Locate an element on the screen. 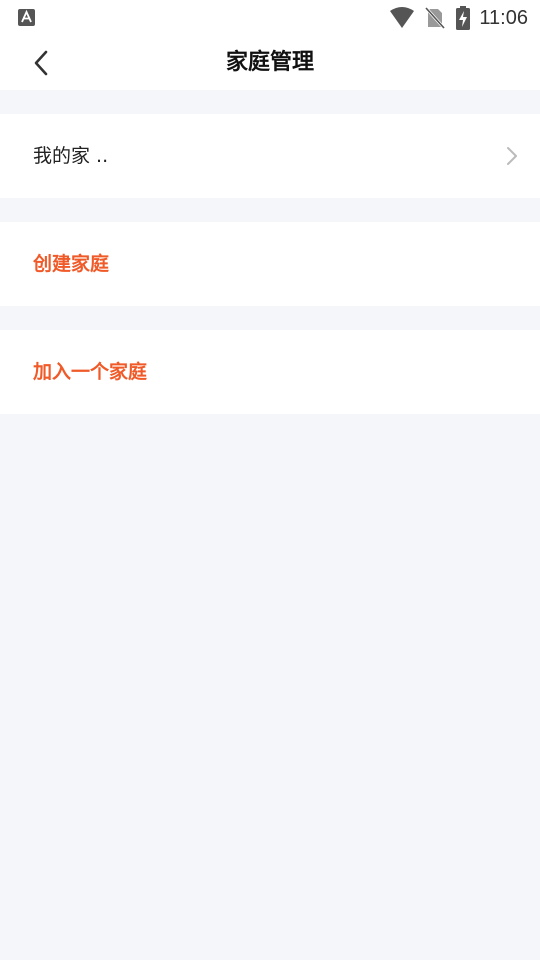 This screenshot has width=540, height=960. status-time: 11:06 is located at coordinates (503, 17).